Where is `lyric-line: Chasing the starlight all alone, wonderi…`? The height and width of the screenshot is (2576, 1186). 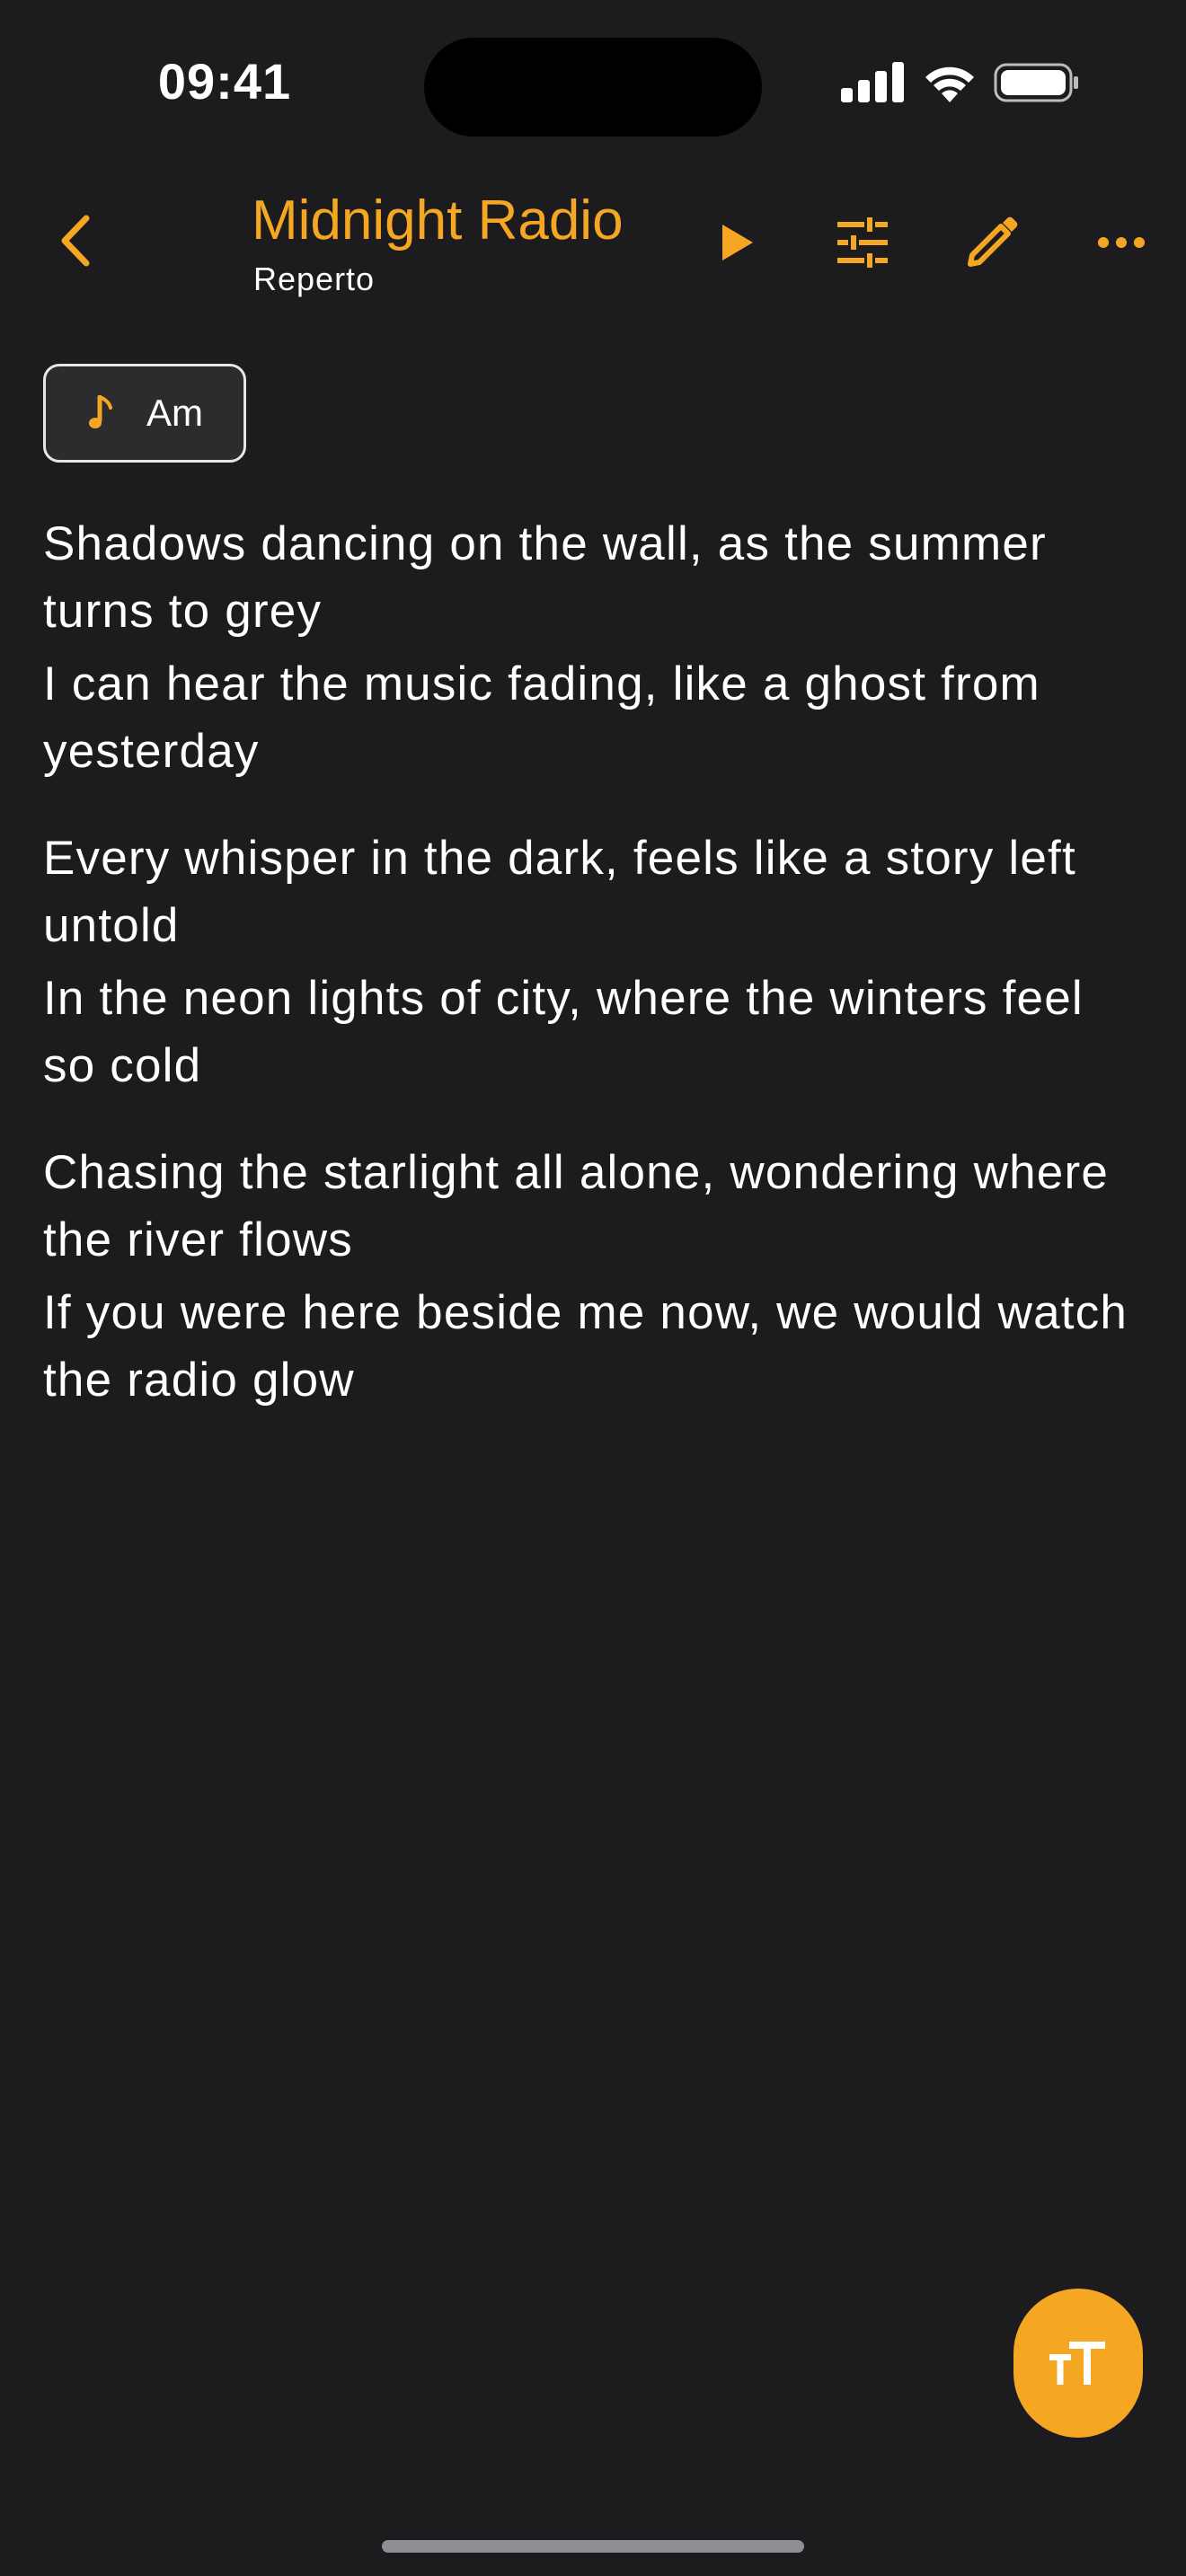
lyric-line: Chasing the starlight all alone, wonderi… is located at coordinates (576, 1206).